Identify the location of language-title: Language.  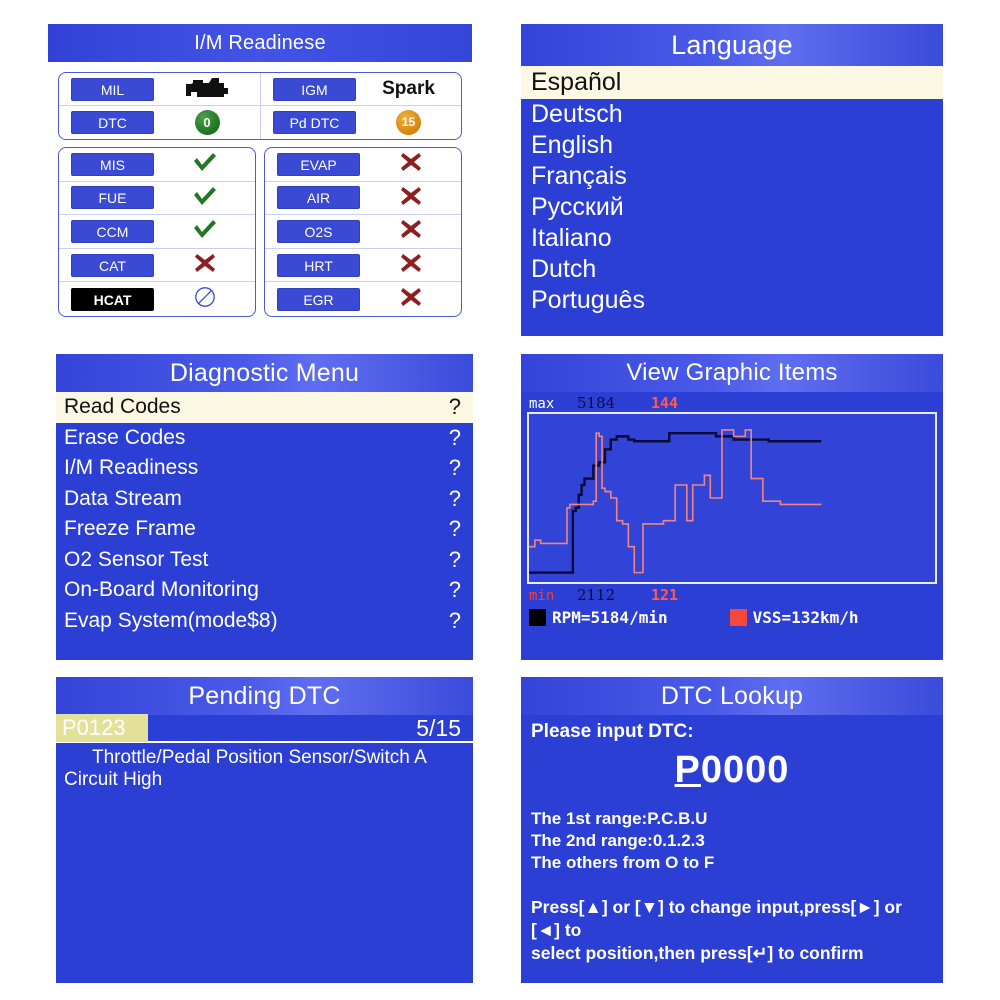
(732, 45).